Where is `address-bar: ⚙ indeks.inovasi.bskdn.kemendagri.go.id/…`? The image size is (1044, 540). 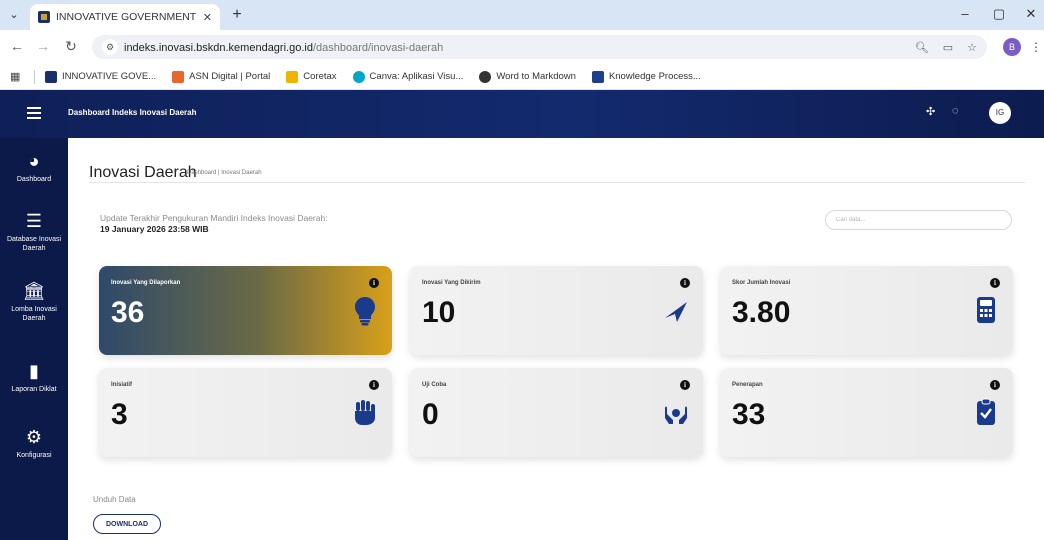 address-bar: ⚙ indeks.inovasi.bskdn.kemendagri.go.id/… is located at coordinates (539, 47).